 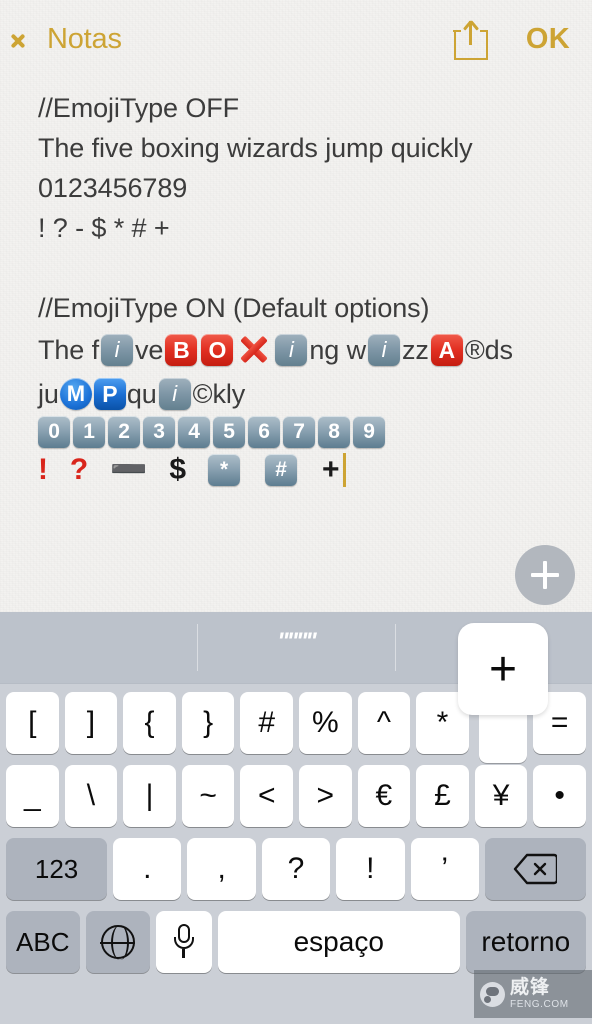 I want to click on globe-icon, so click(x=118, y=942).